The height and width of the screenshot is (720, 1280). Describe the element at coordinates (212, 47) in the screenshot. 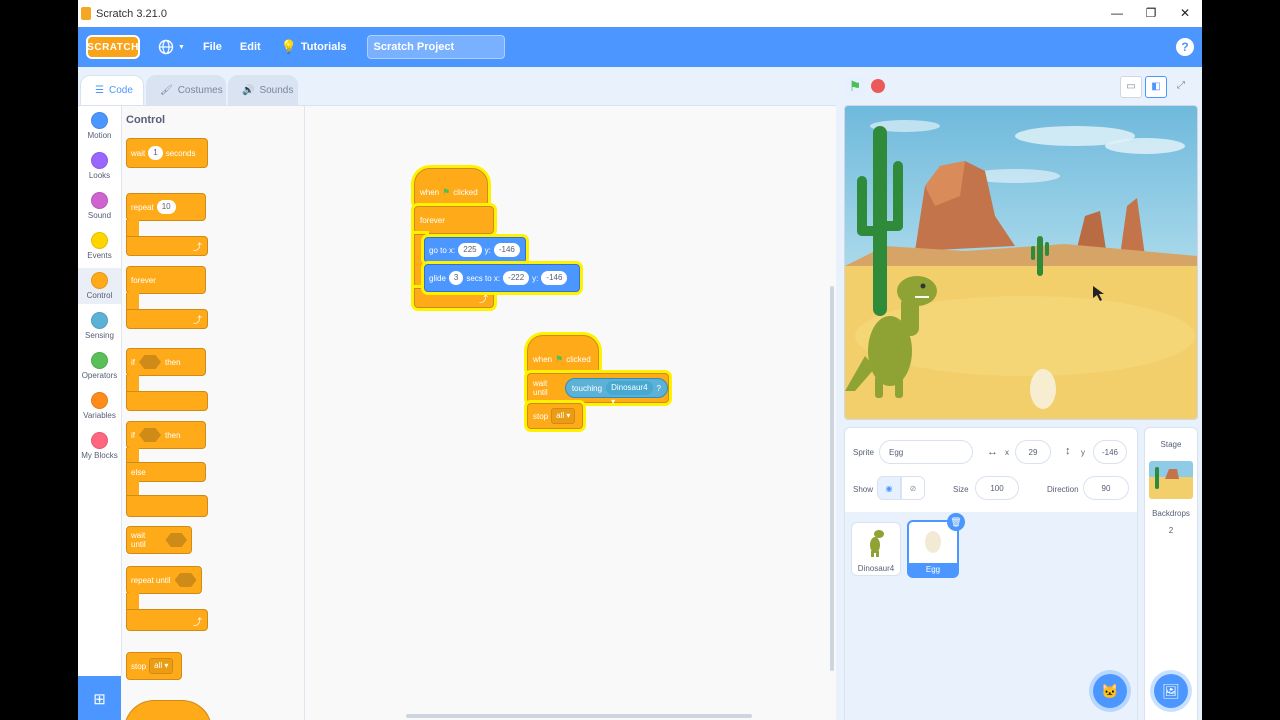

I see `file-menu: File` at that location.